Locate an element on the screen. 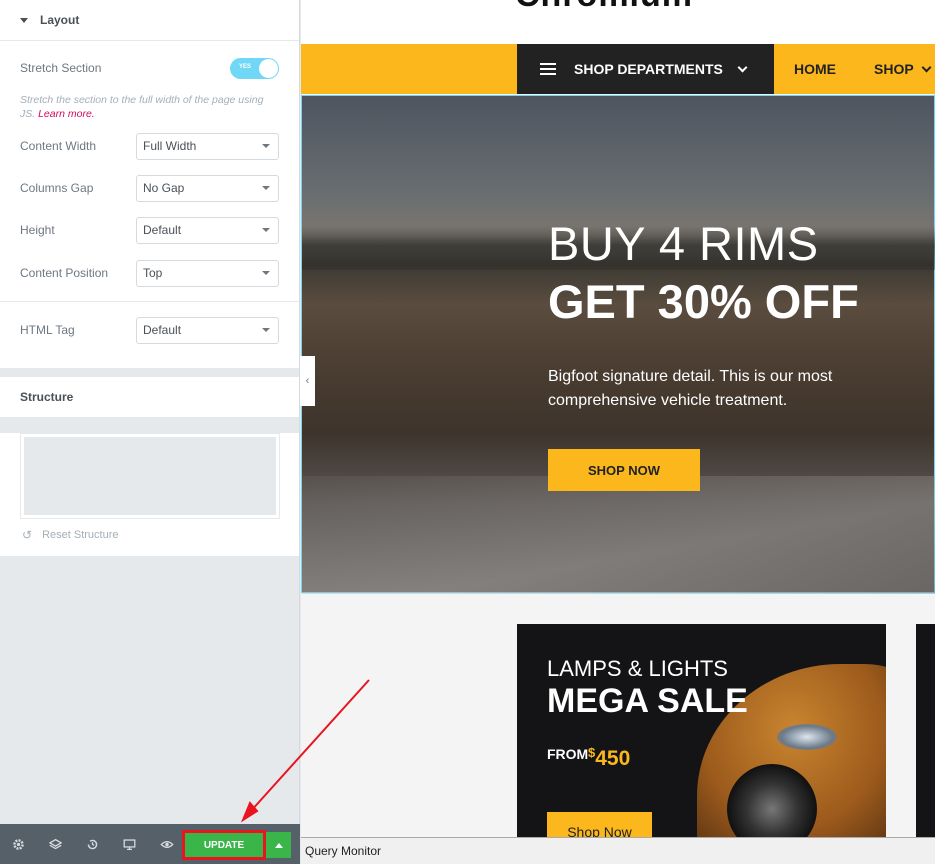 This screenshot has height=864, width=935. save-options-button is located at coordinates (278, 845).